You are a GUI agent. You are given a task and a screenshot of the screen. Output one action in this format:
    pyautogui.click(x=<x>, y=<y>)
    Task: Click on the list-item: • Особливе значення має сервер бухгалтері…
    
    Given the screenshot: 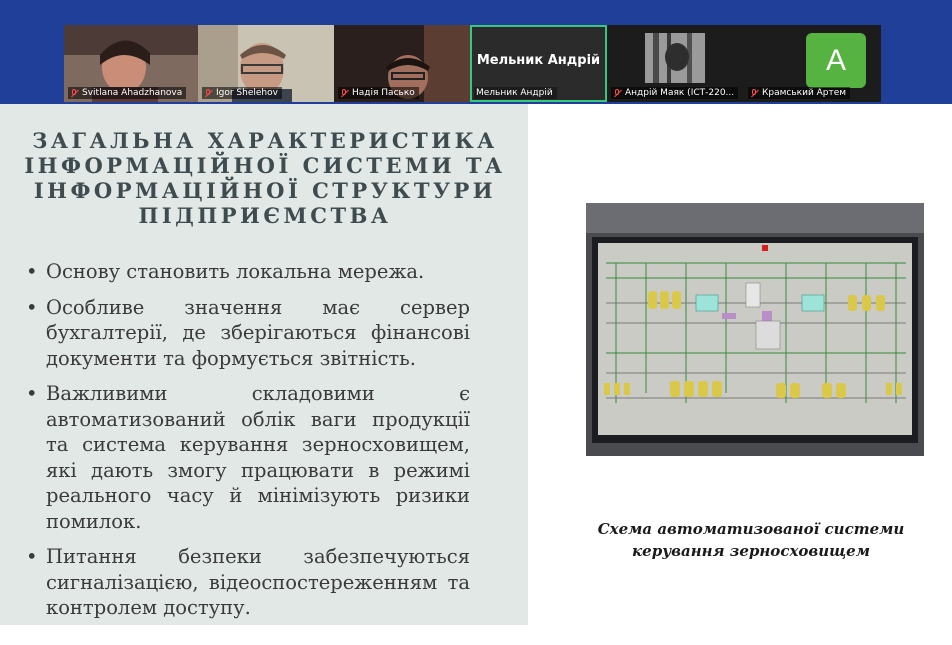 What is the action you would take?
    pyautogui.click(x=248, y=332)
    